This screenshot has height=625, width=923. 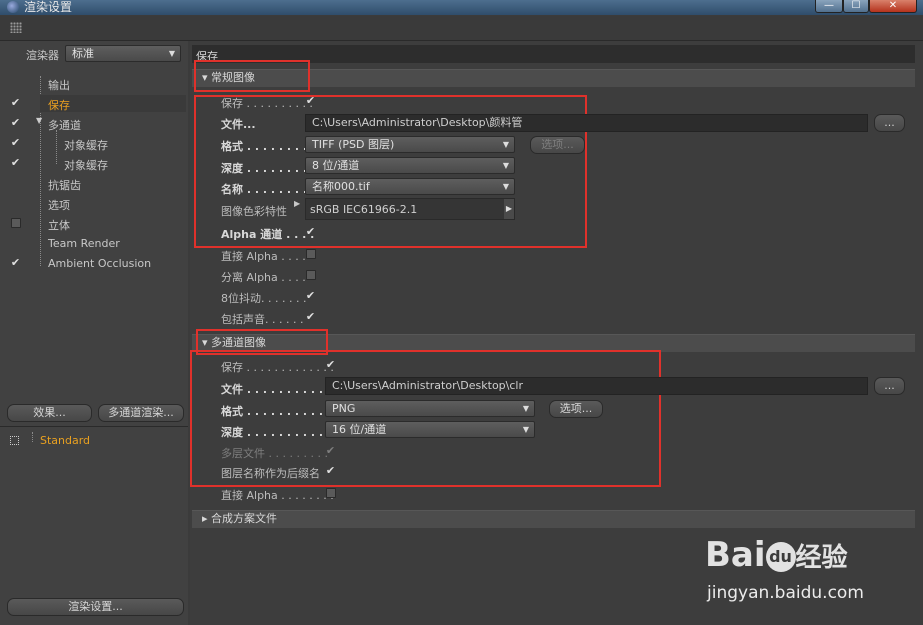 I want to click on regular-profile-label: 图像色彩特性, so click(x=254, y=211).